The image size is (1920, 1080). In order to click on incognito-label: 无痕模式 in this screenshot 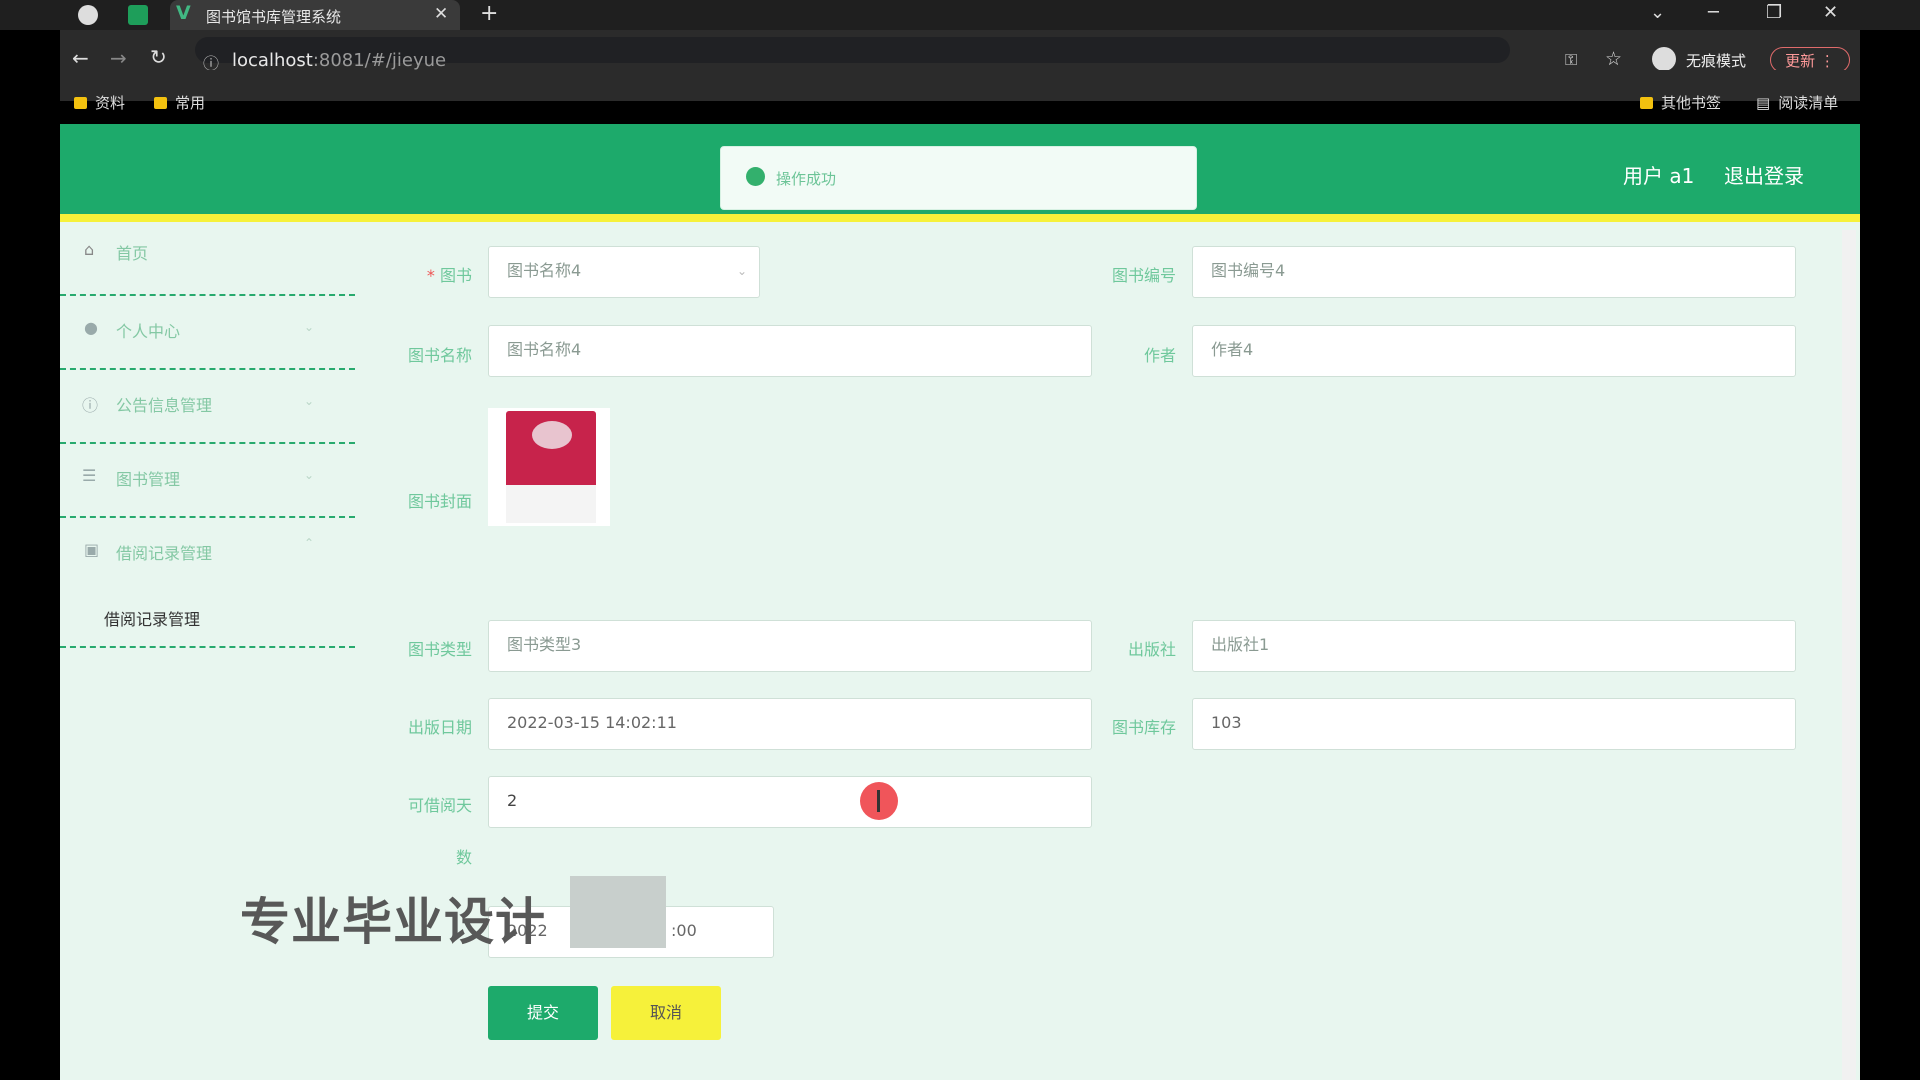, I will do `click(1716, 61)`.